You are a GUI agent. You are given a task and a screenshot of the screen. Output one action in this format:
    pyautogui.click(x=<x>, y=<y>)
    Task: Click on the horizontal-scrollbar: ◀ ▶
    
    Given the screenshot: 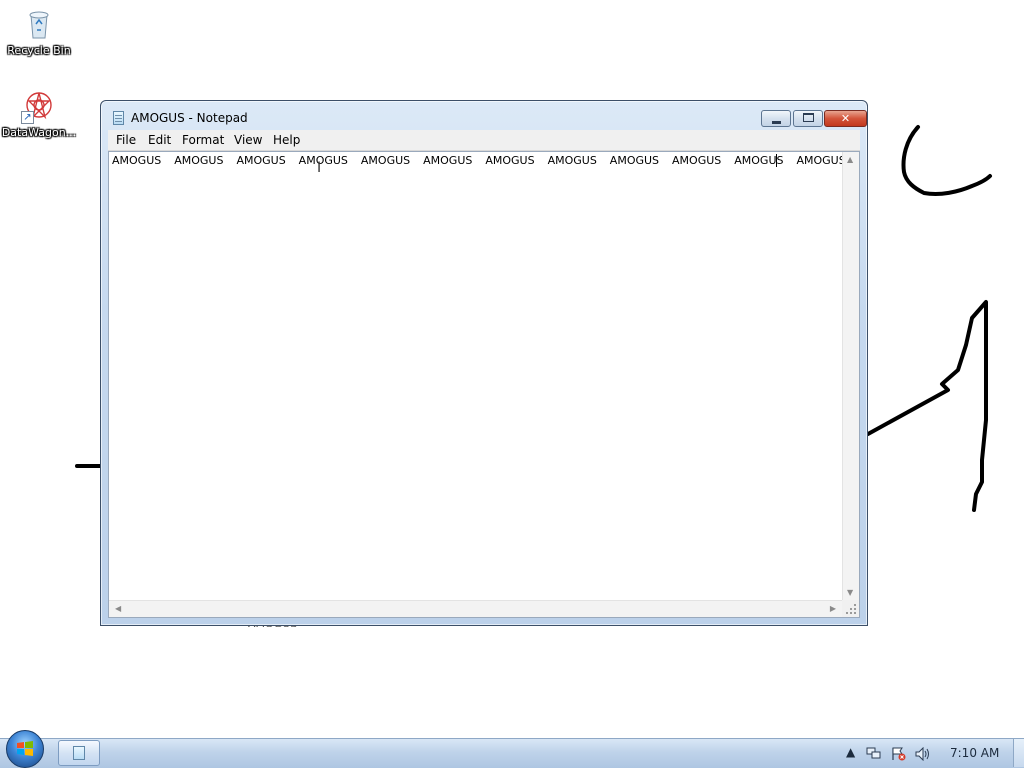 What is the action you would take?
    pyautogui.click(x=475, y=608)
    